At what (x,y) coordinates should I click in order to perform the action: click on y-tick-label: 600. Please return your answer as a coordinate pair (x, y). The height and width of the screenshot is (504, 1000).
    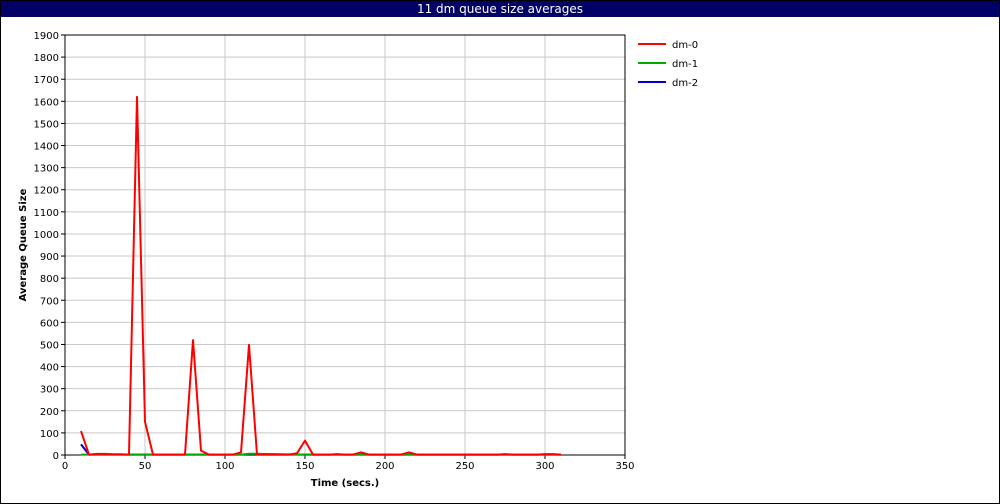
    Looking at the image, I should click on (49, 323).